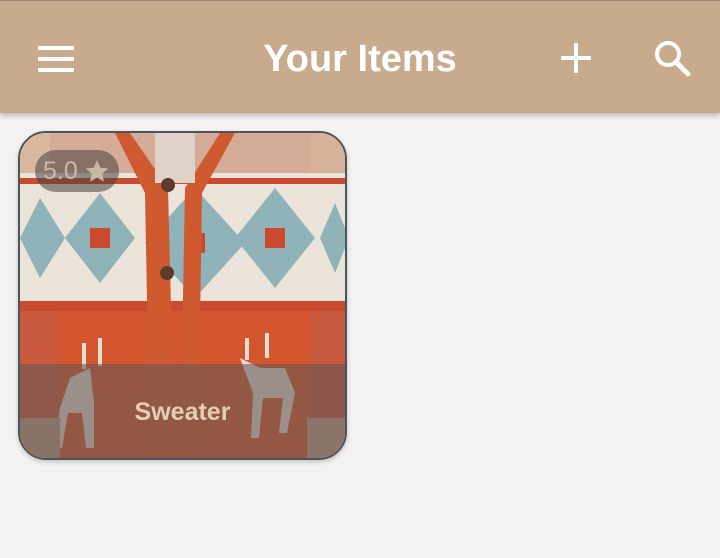 The width and height of the screenshot is (720, 558). Describe the element at coordinates (60, 171) in the screenshot. I see `rating-value: 5.0` at that location.